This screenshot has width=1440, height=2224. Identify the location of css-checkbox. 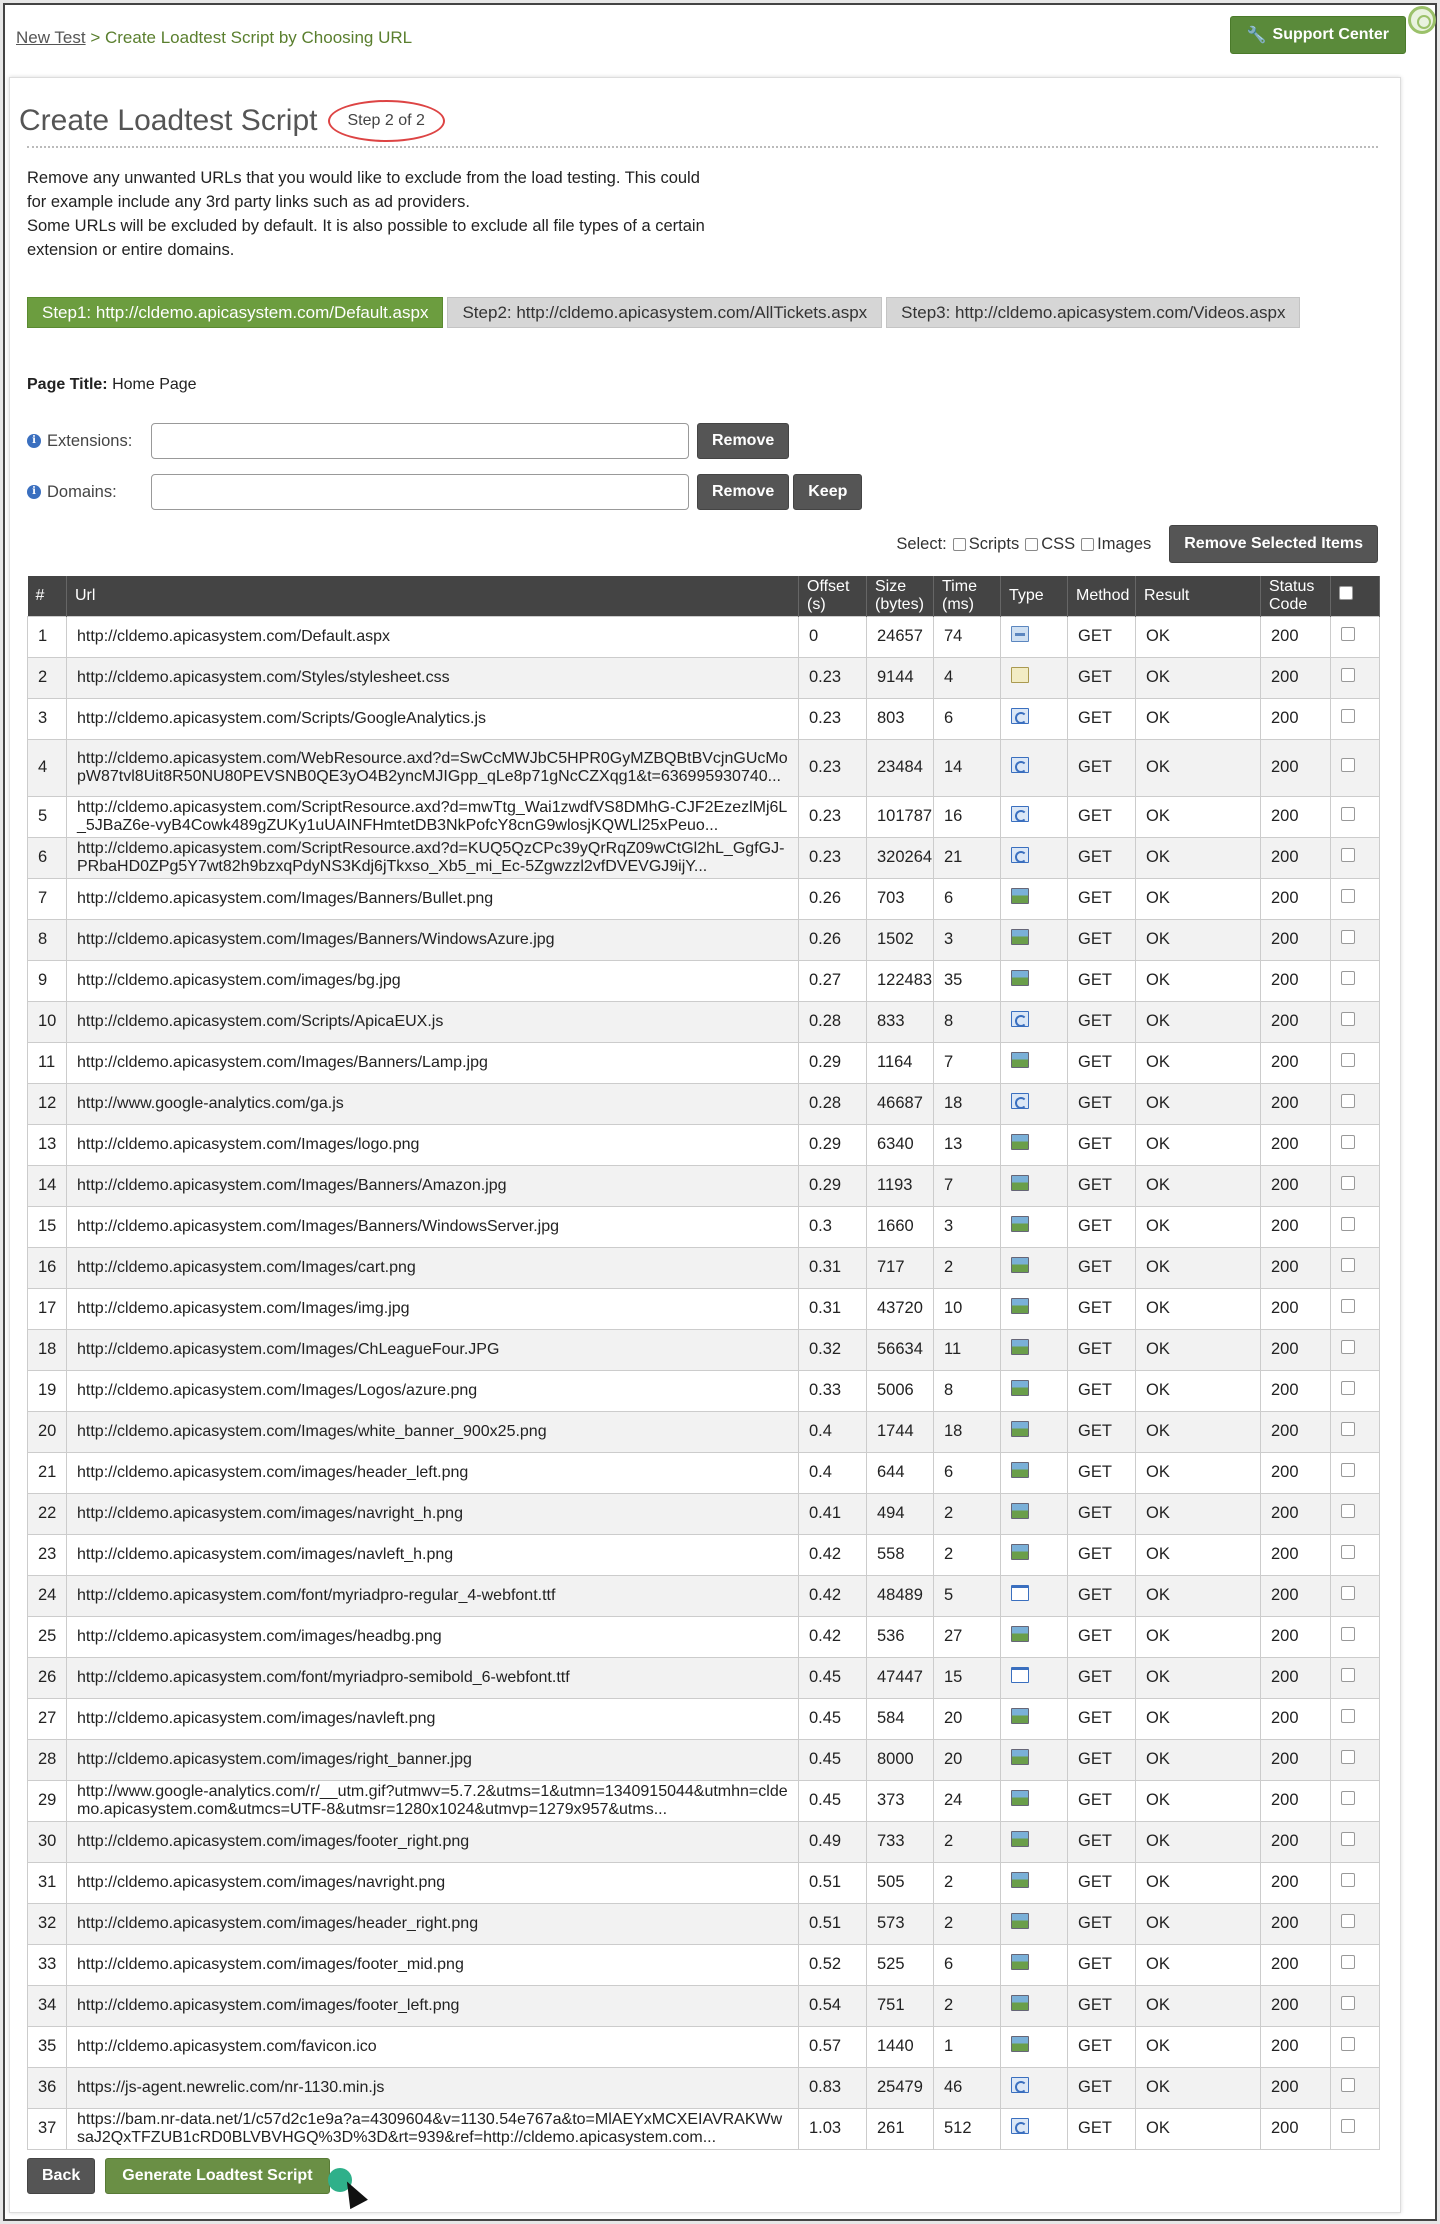
(1032, 544).